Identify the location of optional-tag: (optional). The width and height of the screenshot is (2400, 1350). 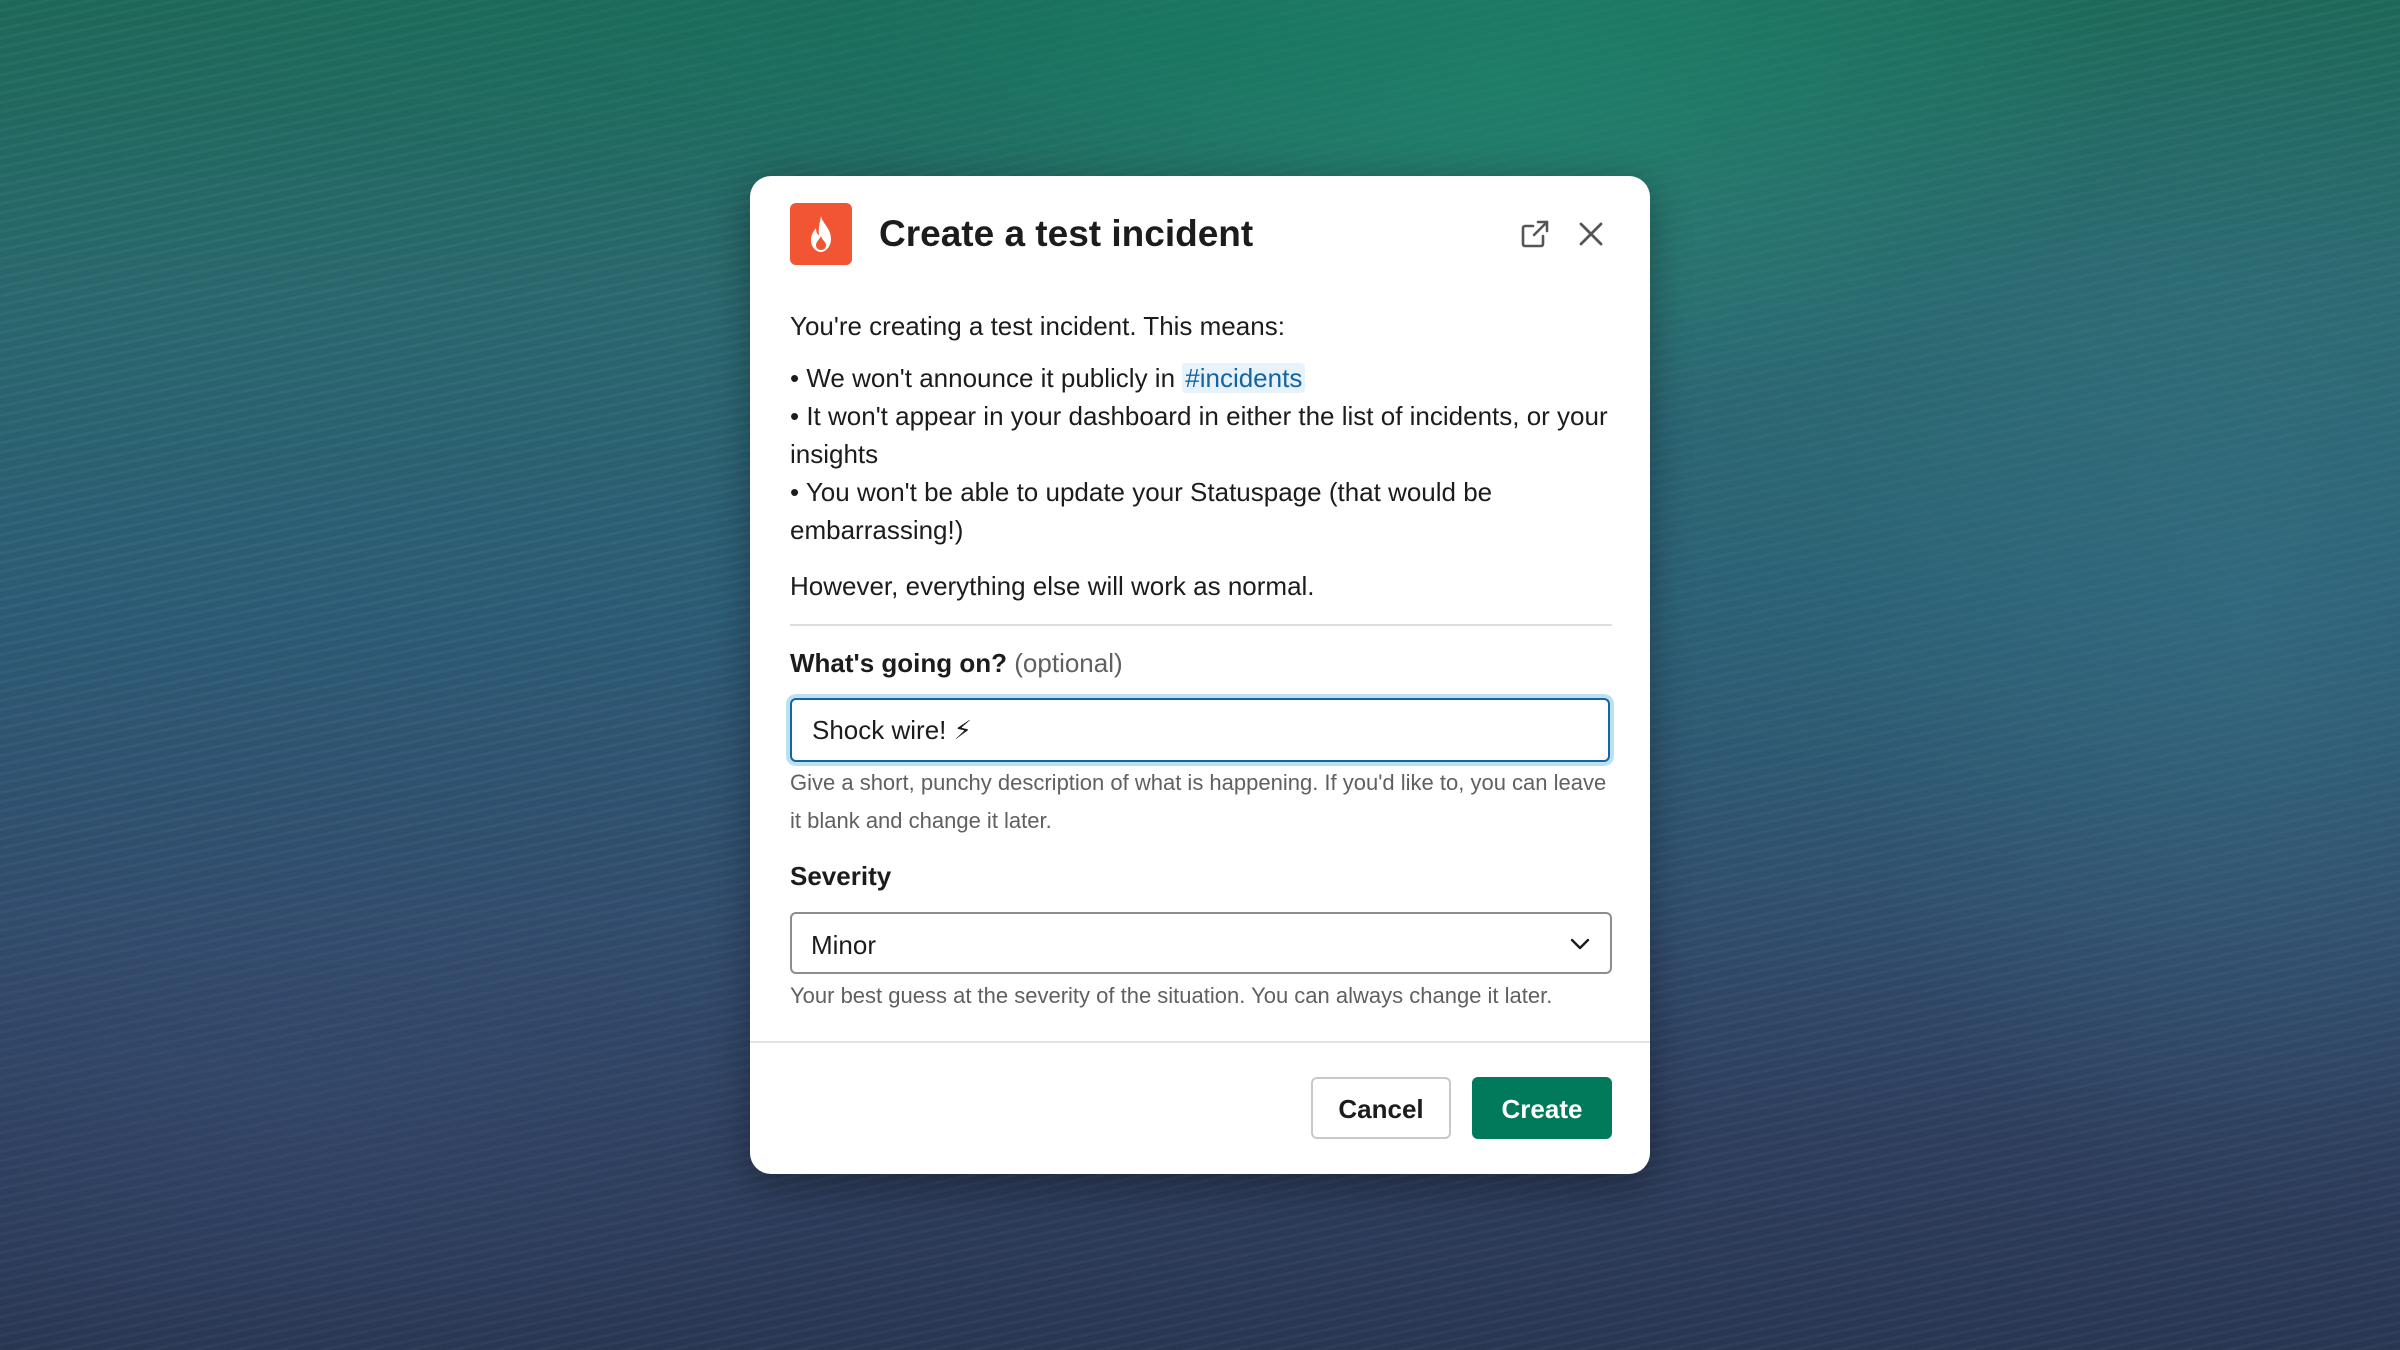
(1068, 663).